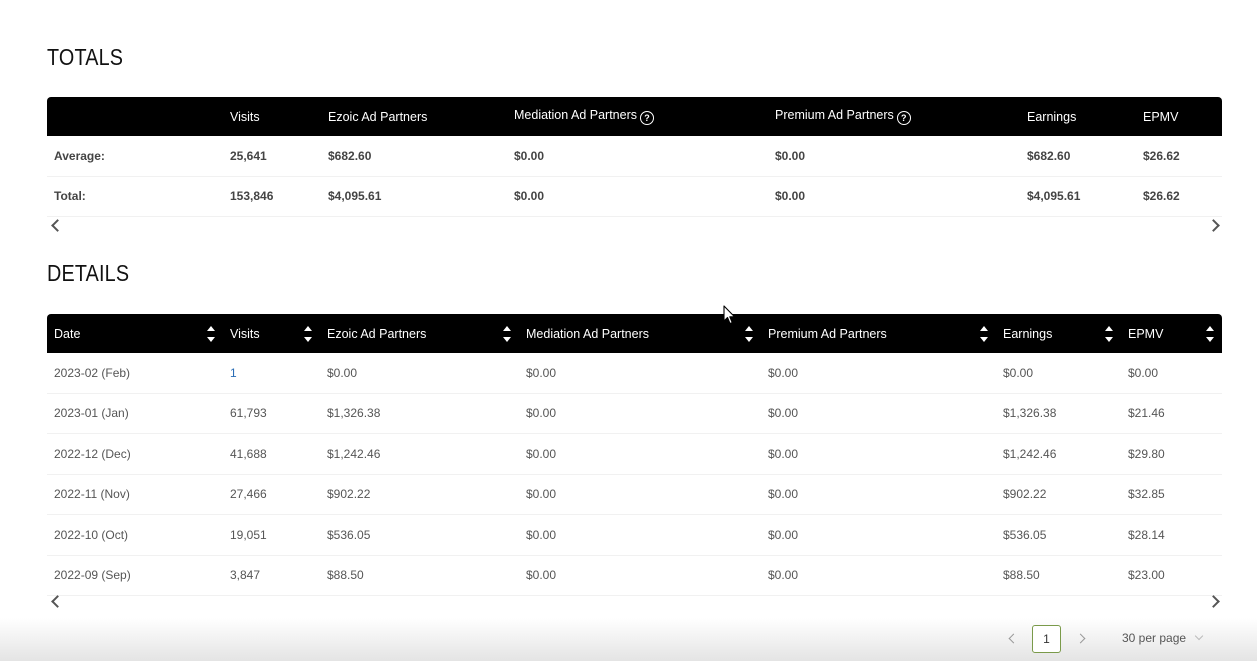  I want to click on totals-cell-ezoic: $682.60, so click(414, 156).